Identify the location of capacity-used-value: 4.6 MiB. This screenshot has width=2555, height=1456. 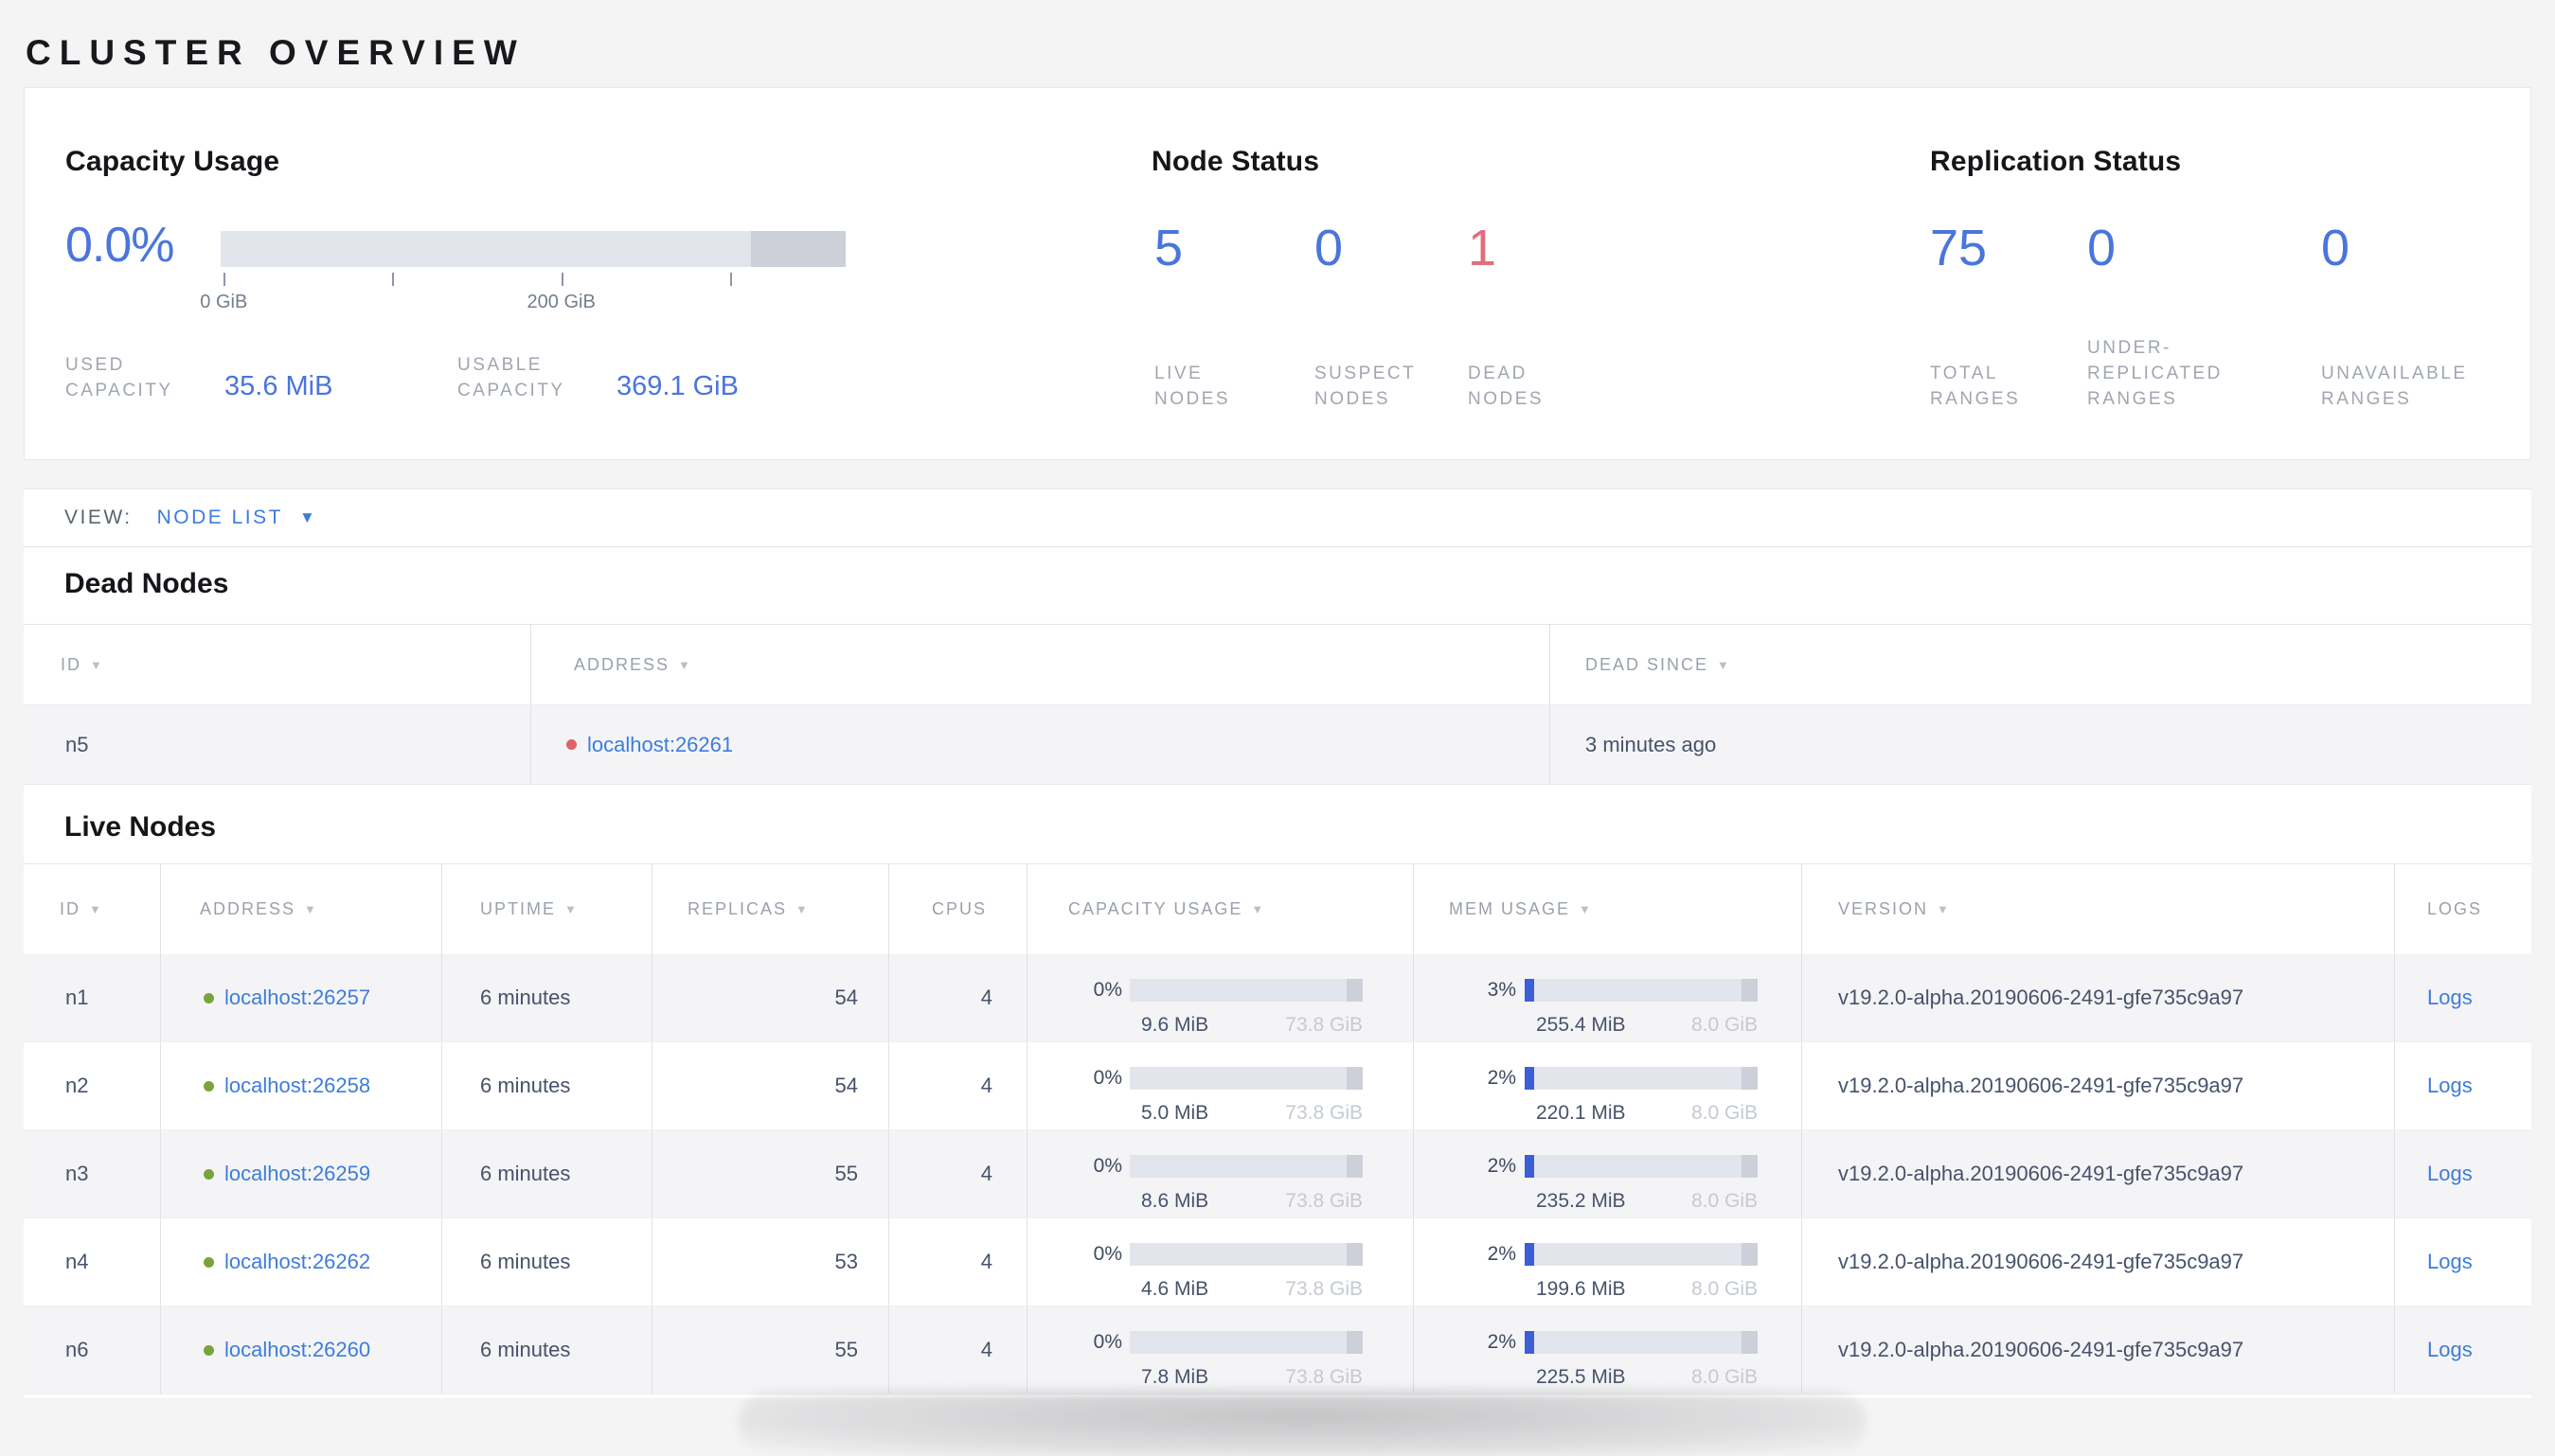
(1175, 1289).